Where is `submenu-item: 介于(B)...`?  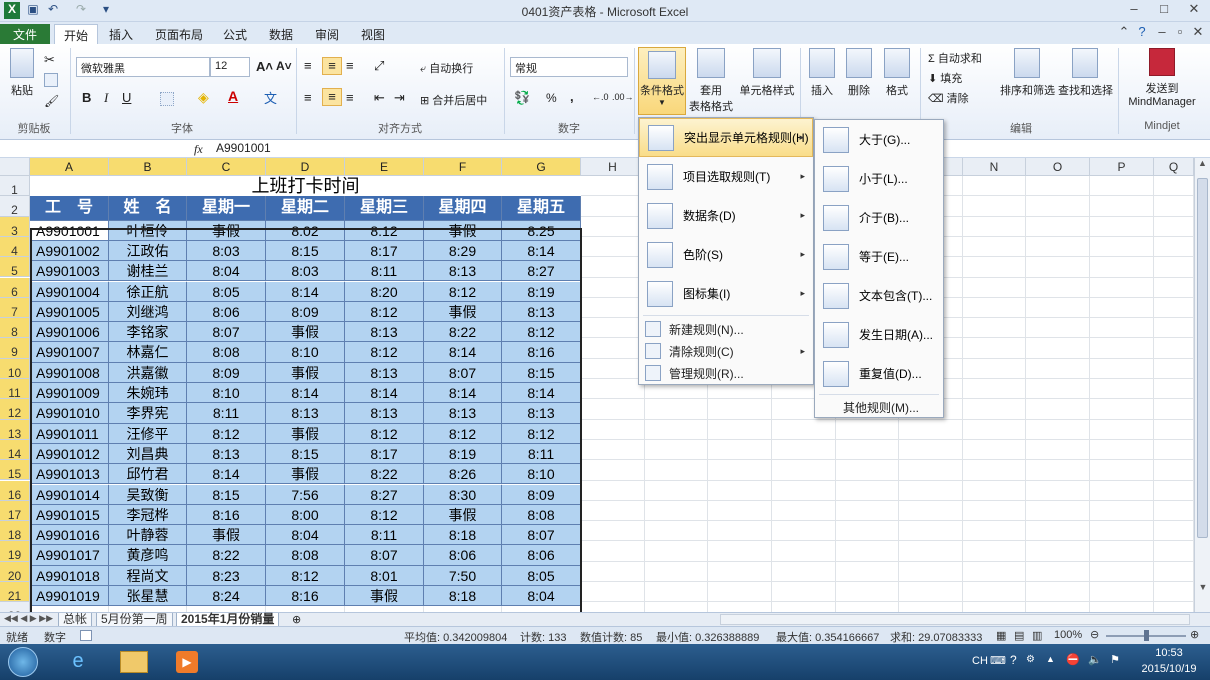
submenu-item: 介于(B)... is located at coordinates (879, 217).